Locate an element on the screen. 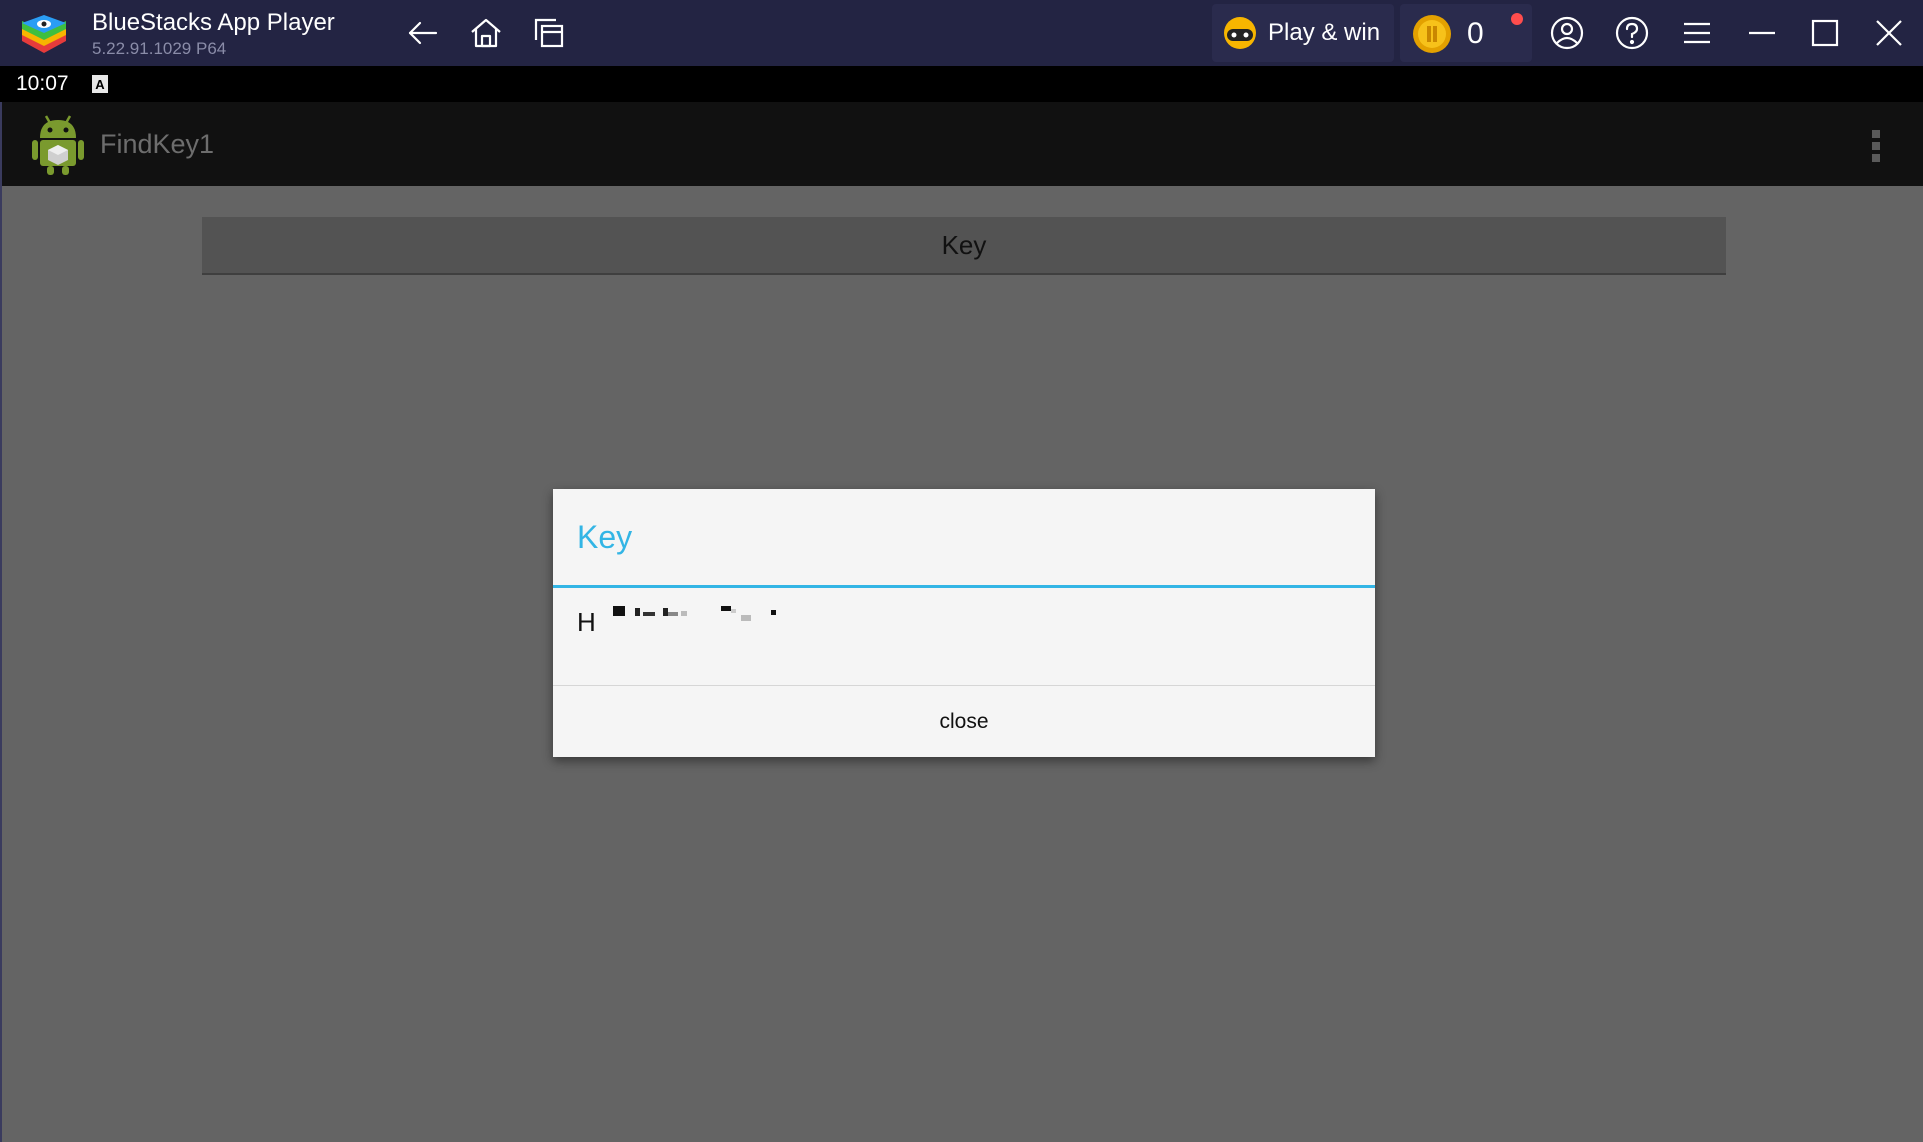 This screenshot has width=1923, height=1142. key-button: Key is located at coordinates (964, 246).